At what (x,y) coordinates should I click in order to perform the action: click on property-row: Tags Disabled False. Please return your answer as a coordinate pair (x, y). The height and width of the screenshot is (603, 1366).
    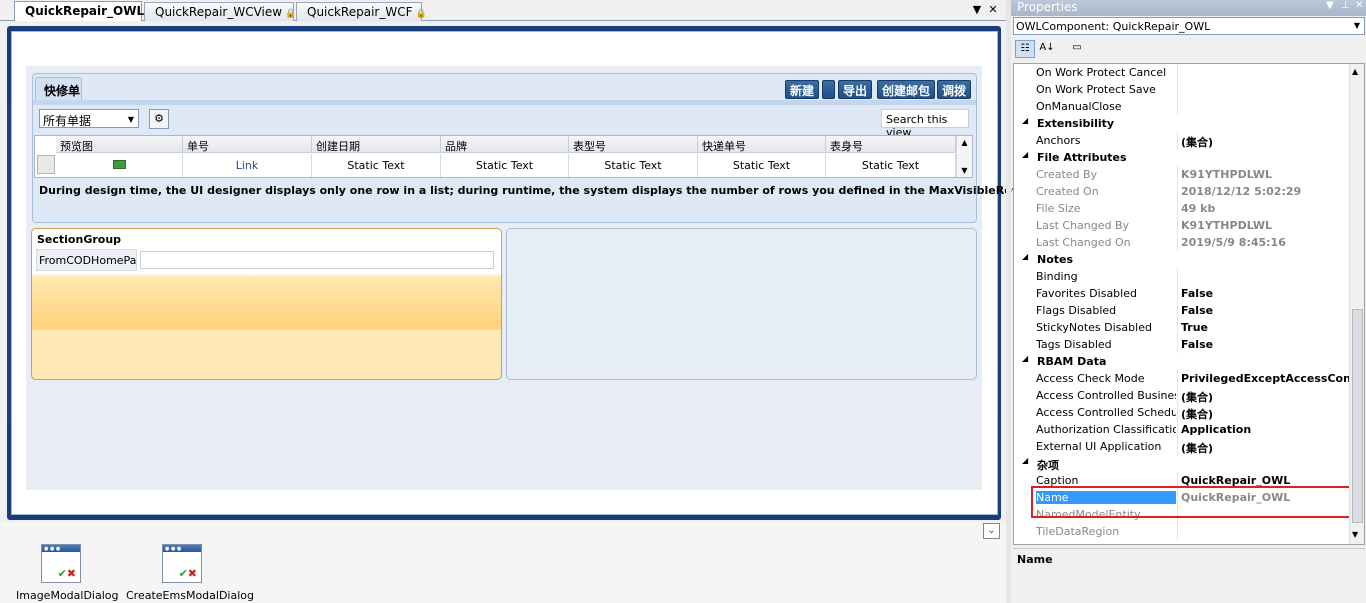
    Looking at the image, I should click on (1181, 344).